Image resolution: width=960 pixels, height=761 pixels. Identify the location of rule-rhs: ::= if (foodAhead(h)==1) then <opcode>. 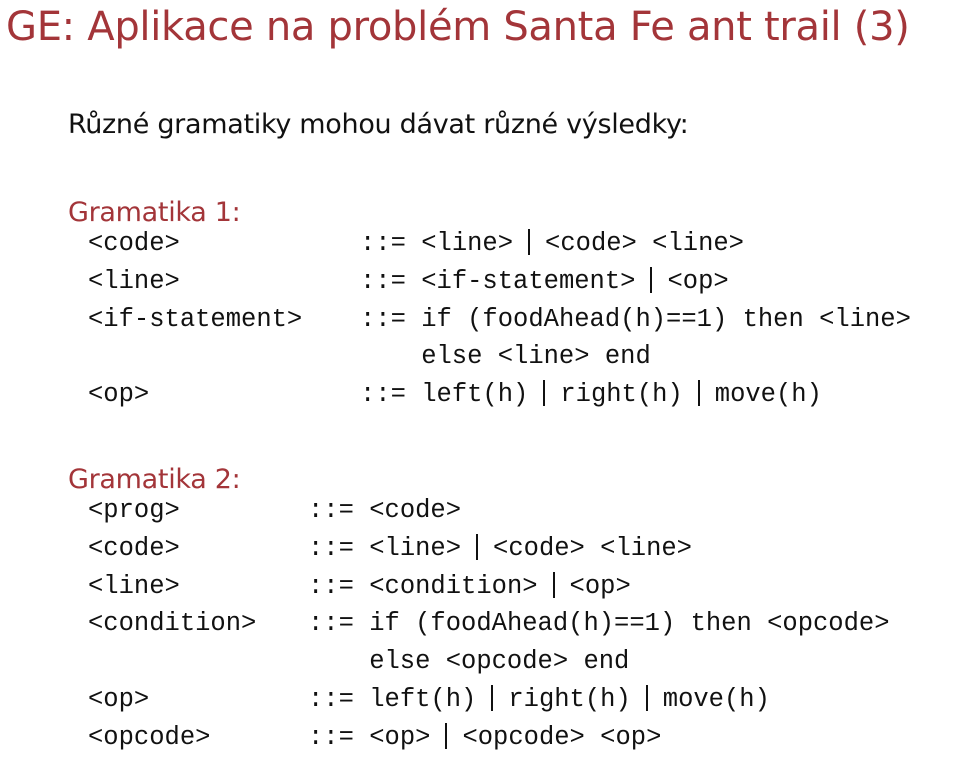
(599, 623).